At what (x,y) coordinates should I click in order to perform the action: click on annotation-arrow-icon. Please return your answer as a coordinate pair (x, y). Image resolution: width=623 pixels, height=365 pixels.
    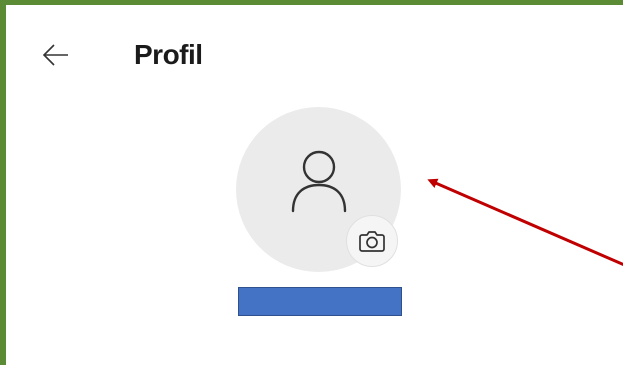
    Looking at the image, I should click on (525, 222).